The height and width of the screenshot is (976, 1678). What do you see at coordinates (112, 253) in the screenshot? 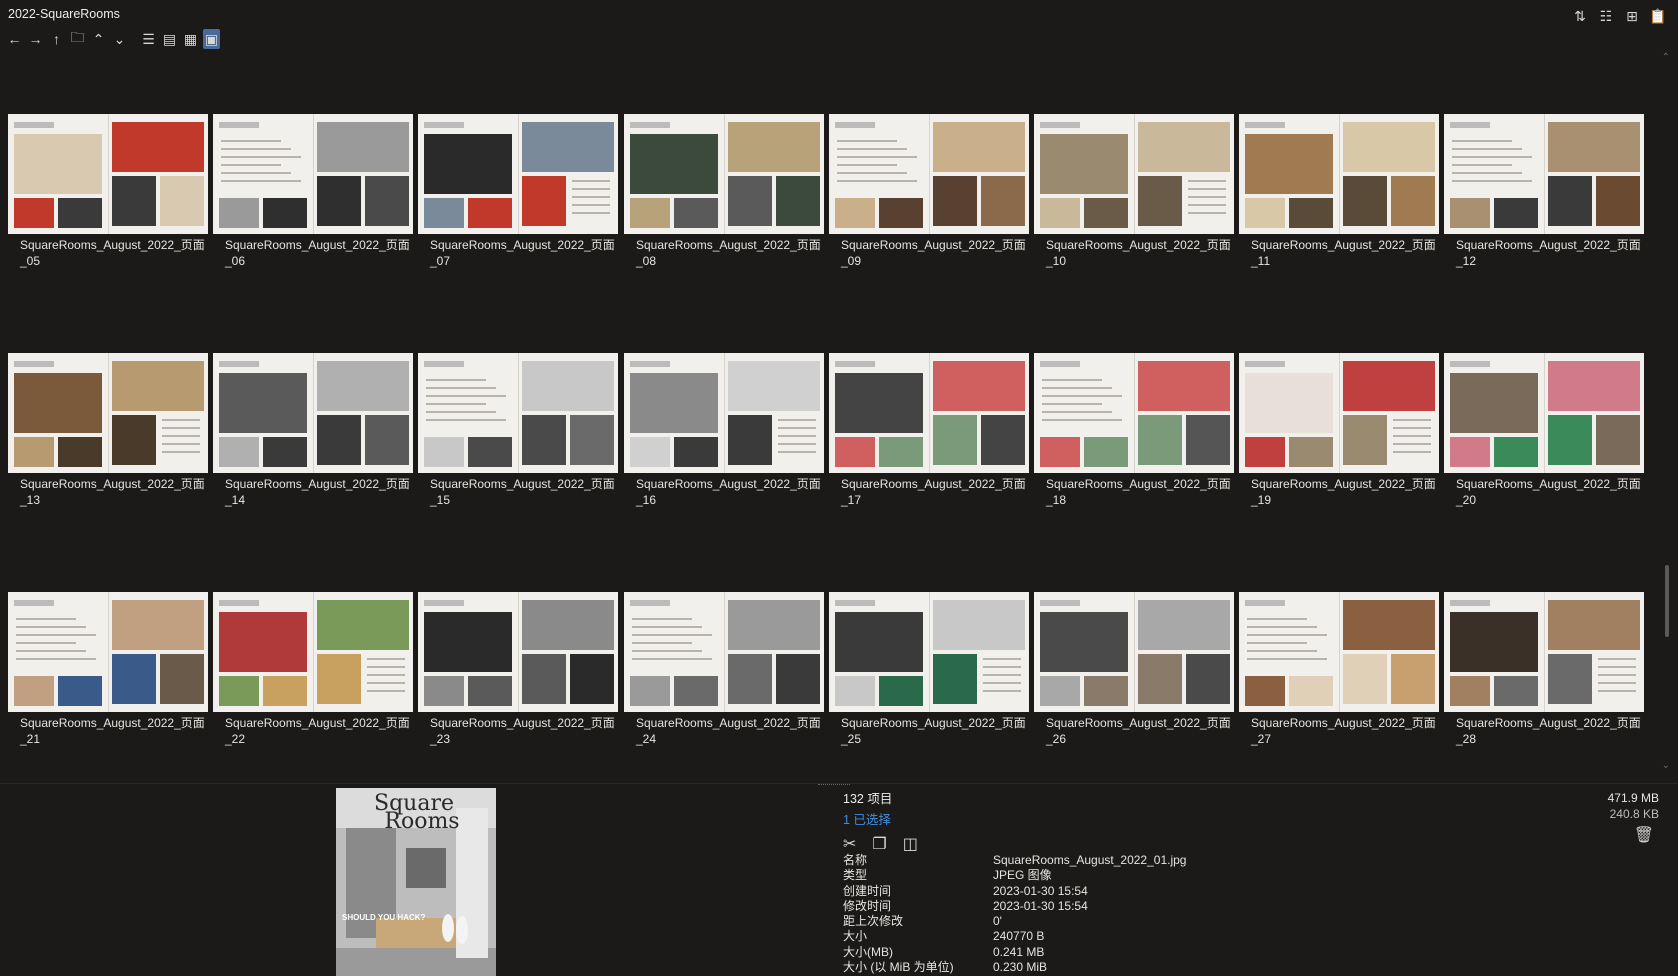
I see `thumbnail-label: SquareRooms_August_2022_页面_05` at bounding box center [112, 253].